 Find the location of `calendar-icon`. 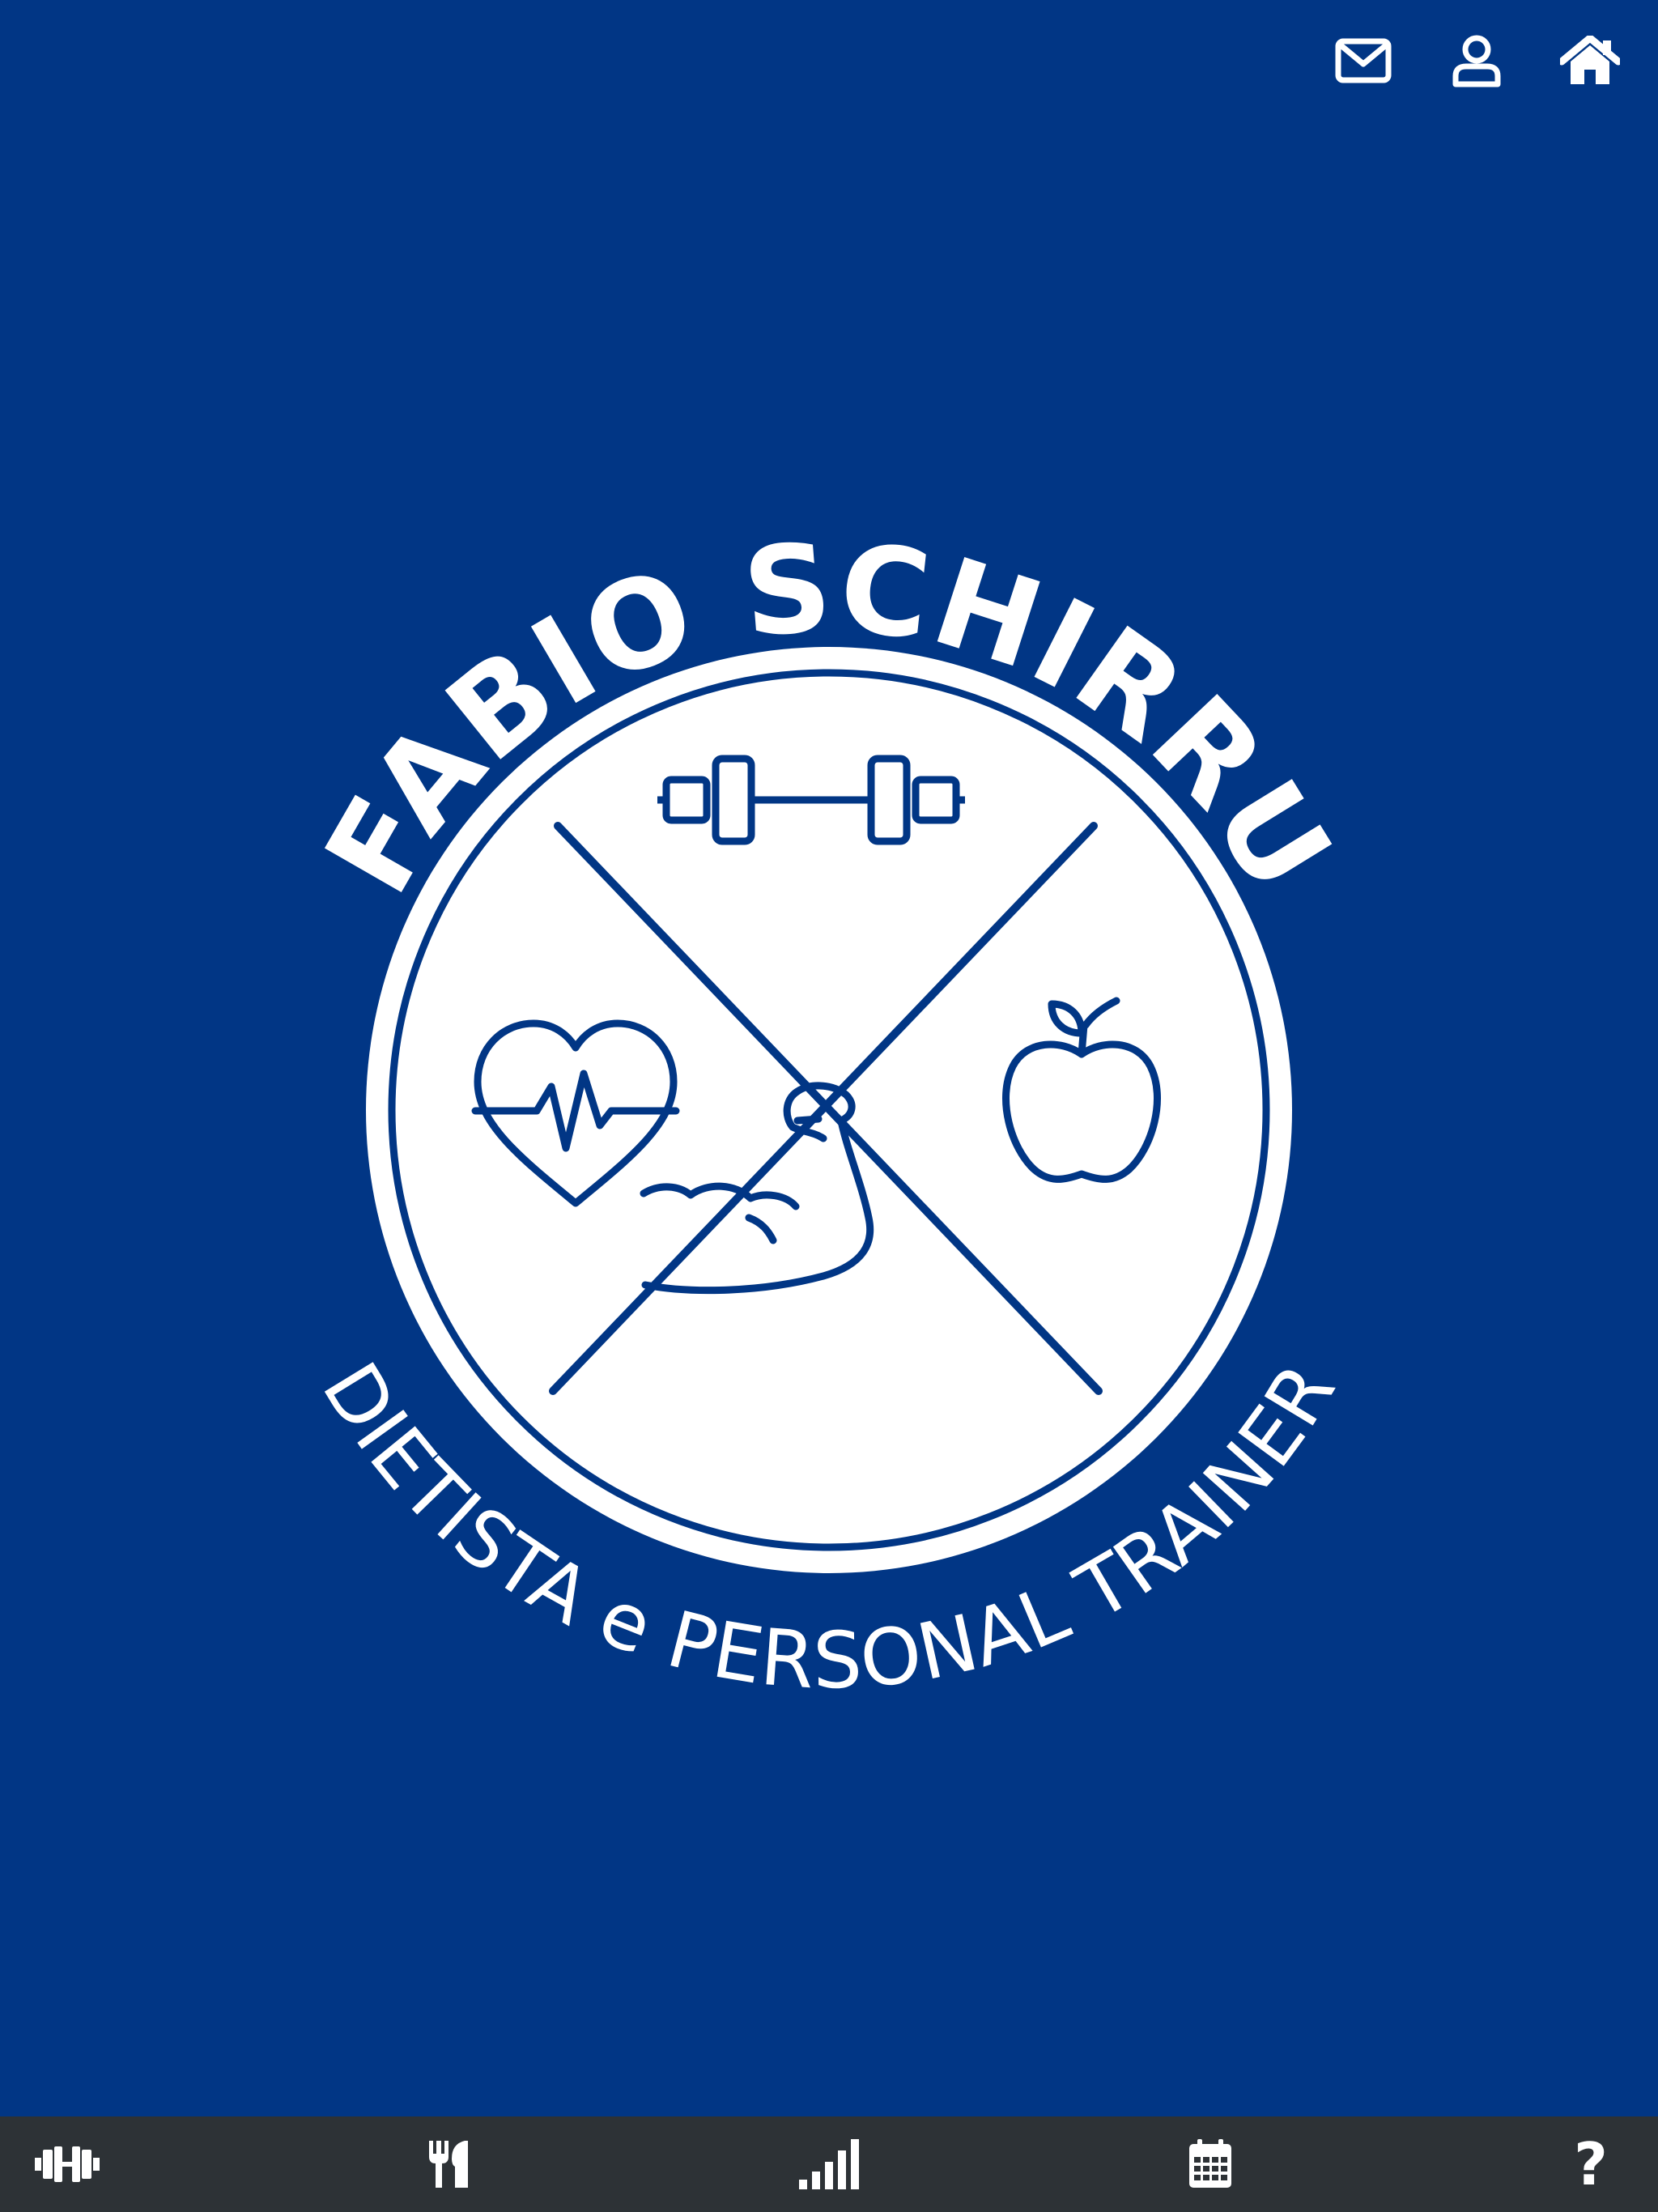

calendar-icon is located at coordinates (1209, 2164).